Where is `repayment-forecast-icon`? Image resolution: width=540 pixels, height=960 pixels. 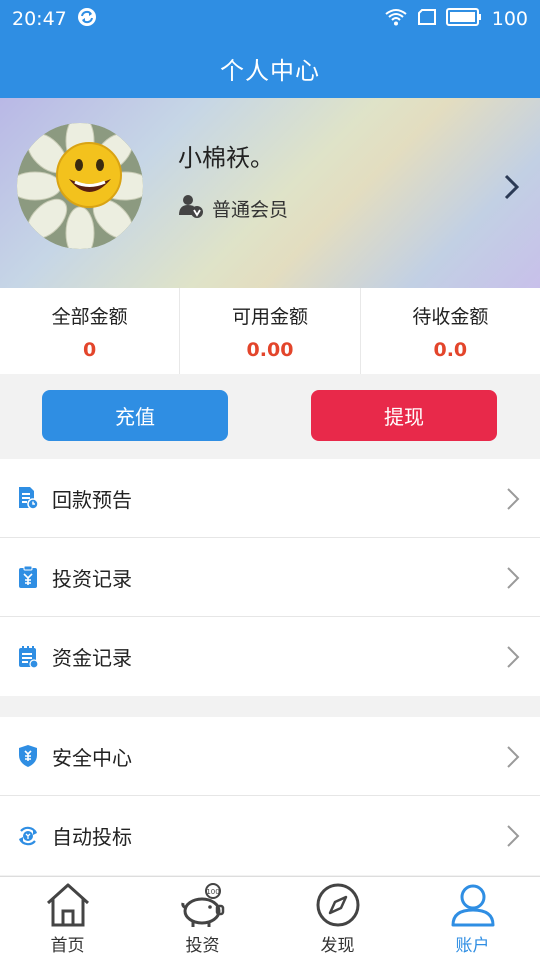 repayment-forecast-icon is located at coordinates (28, 498).